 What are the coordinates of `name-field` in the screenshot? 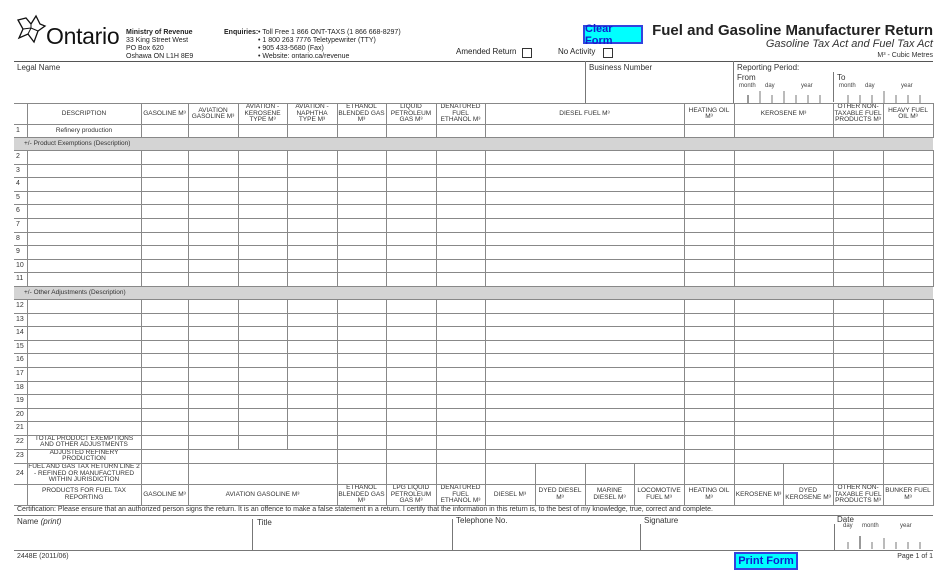 It's located at (132, 538).